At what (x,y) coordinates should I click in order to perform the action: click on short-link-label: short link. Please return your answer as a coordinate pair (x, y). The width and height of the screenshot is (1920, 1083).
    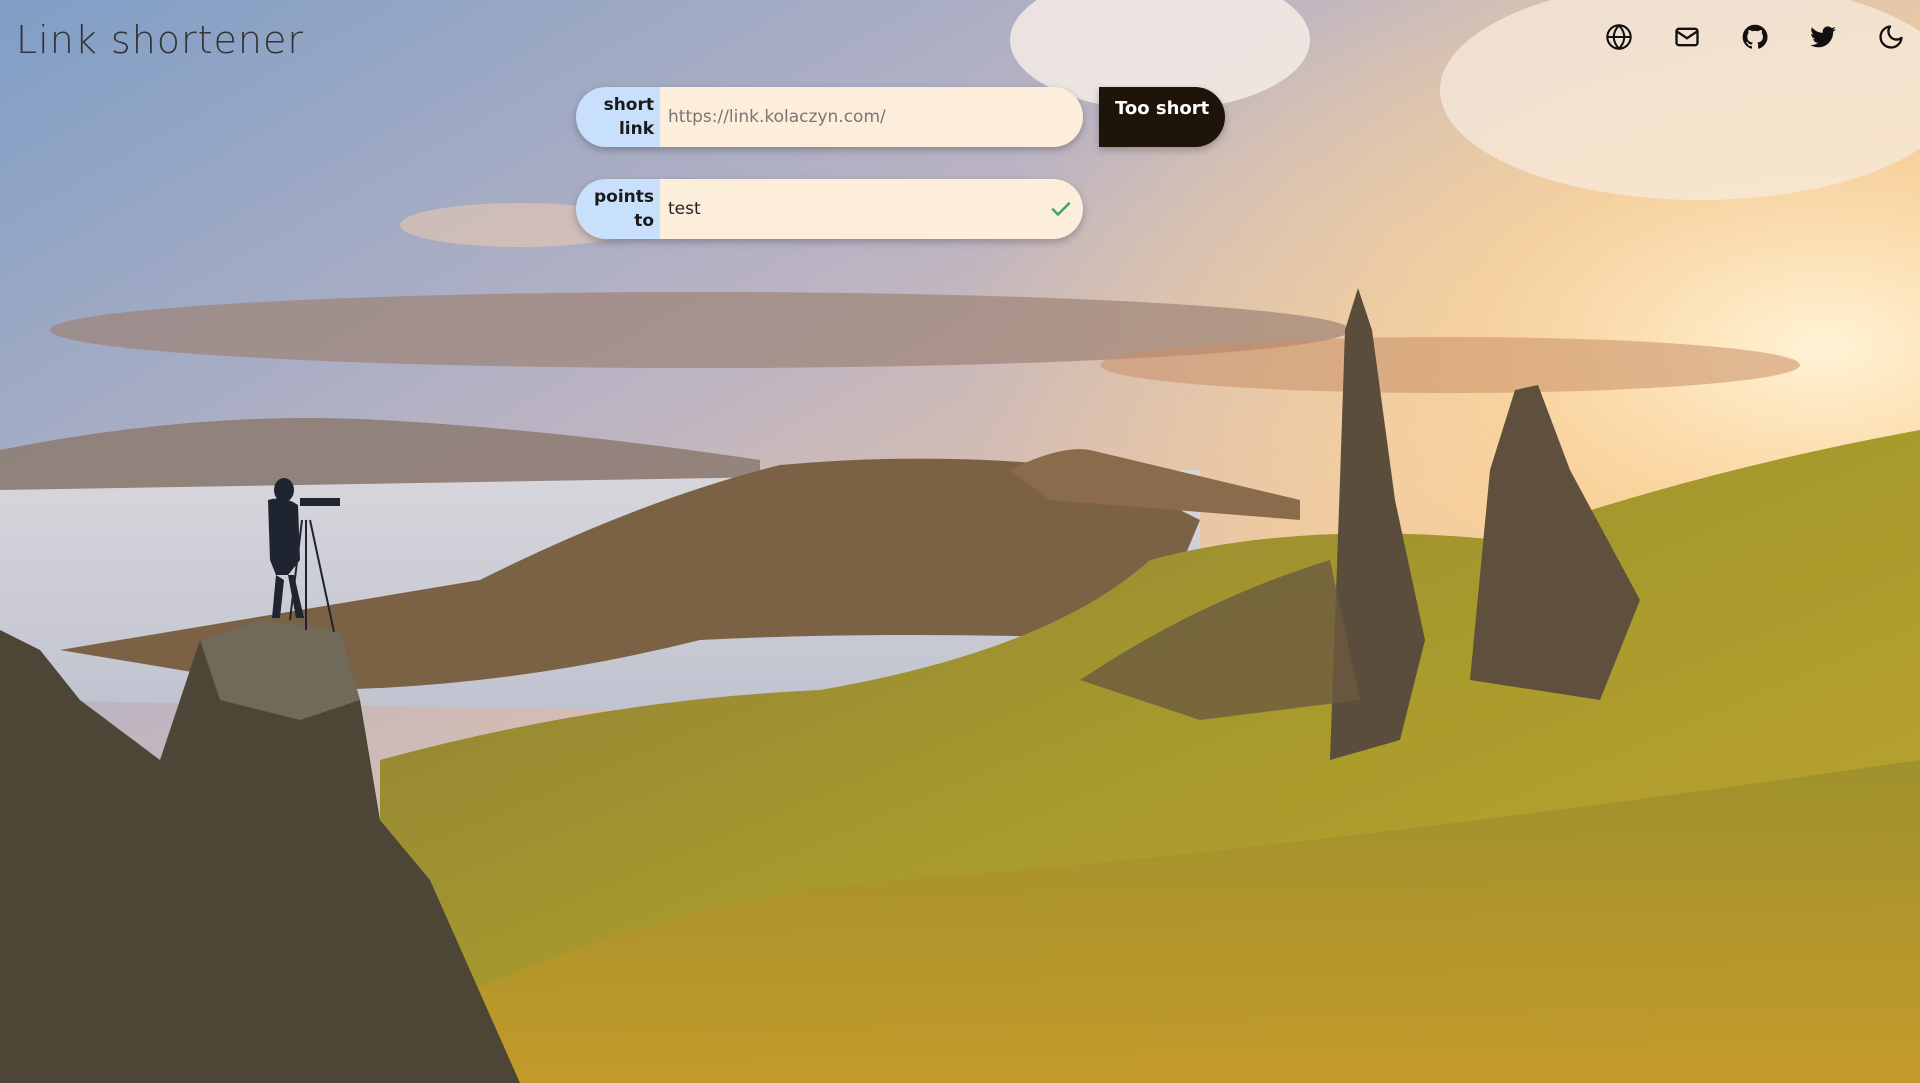
    Looking at the image, I should click on (618, 117).